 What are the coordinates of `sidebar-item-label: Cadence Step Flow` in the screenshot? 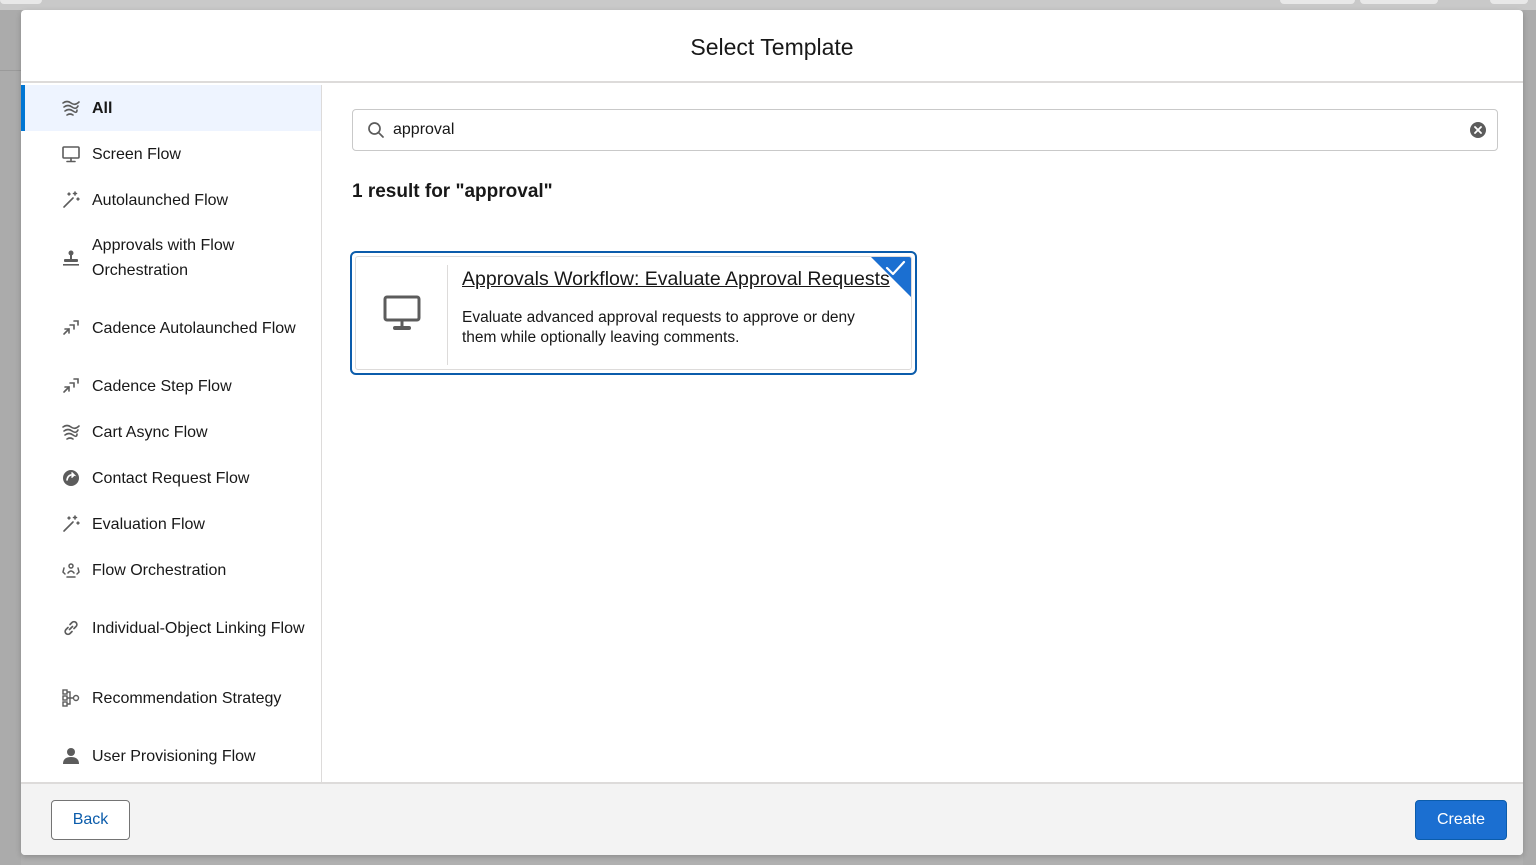 It's located at (162, 386).